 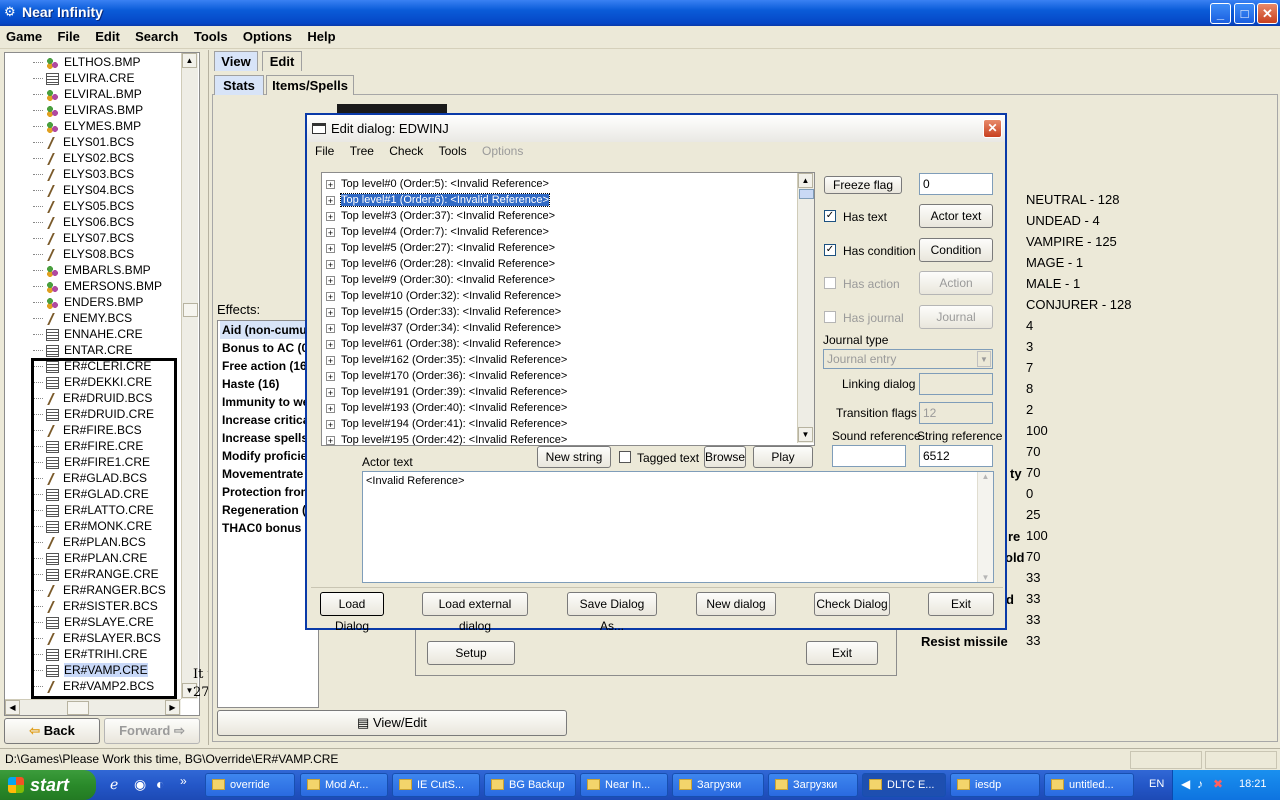 I want to click on menu-edit: Edit, so click(x=107, y=35).